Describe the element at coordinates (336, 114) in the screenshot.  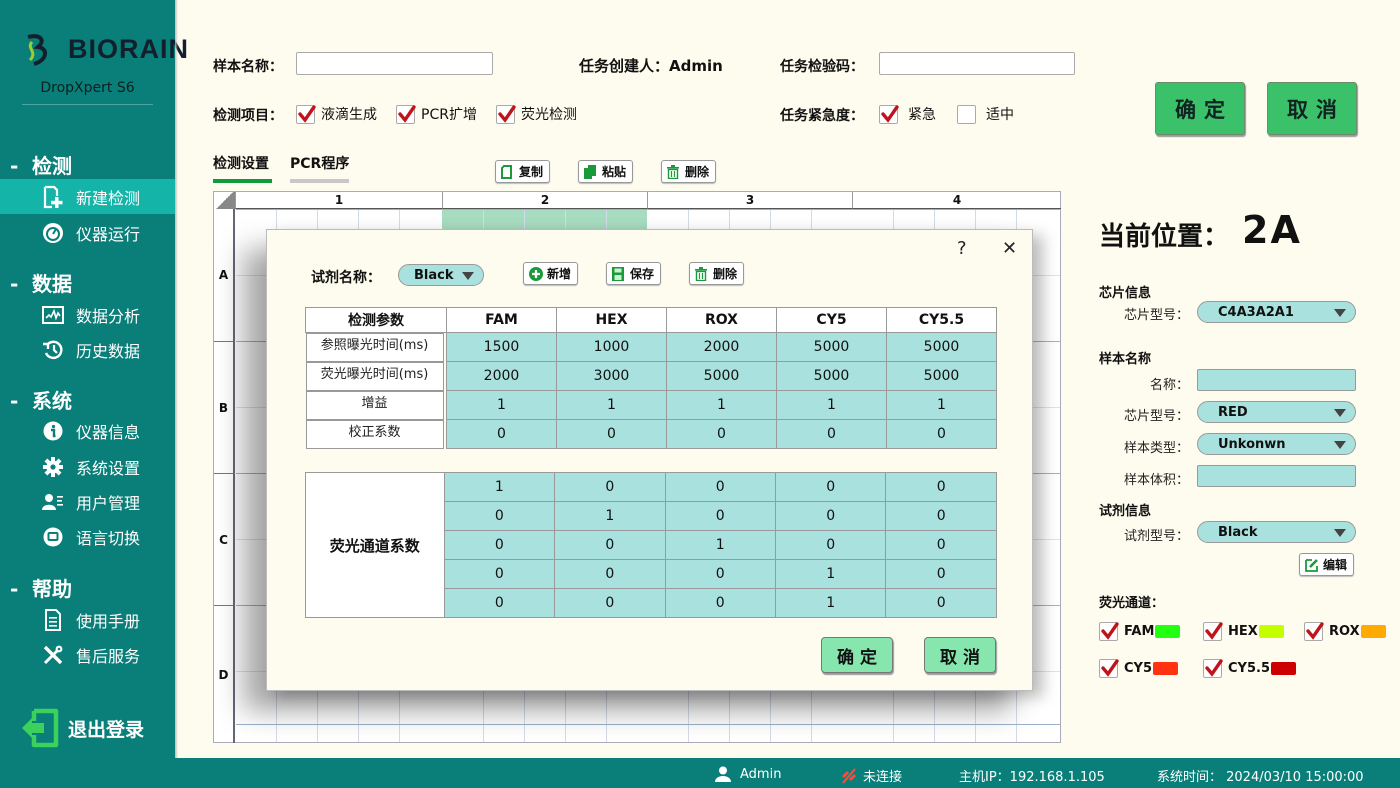
I see `item-droplet-checkbox: 液滴生成` at that location.